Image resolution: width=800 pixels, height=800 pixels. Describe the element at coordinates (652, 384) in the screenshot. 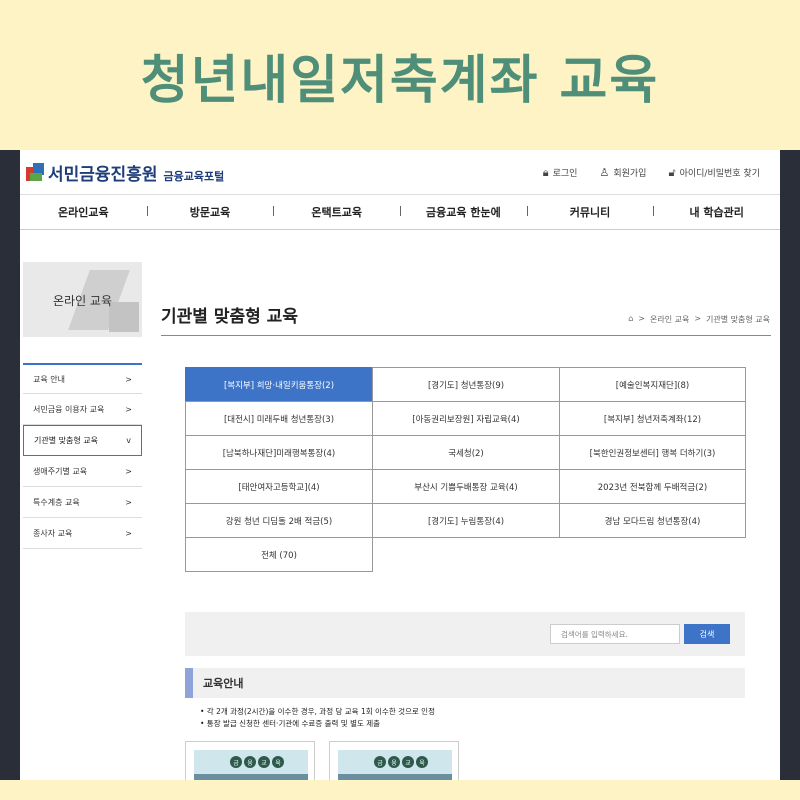

I see `category-button: [예술인복지재단](8)` at that location.